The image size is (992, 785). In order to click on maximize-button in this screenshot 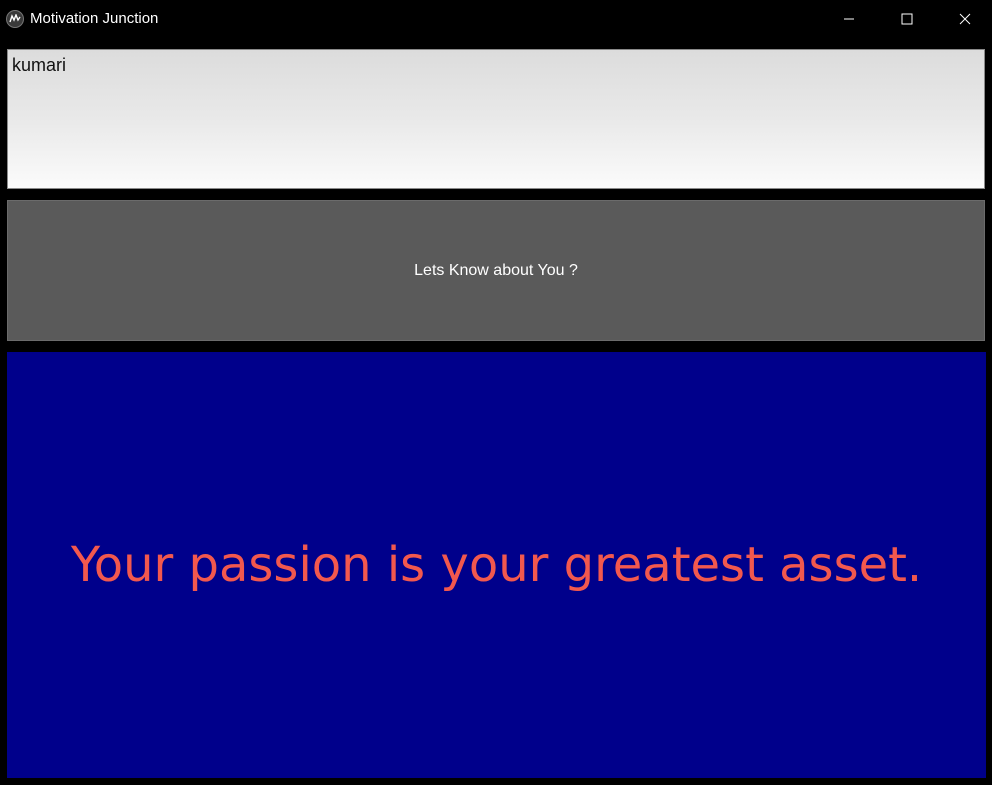, I will do `click(907, 19)`.